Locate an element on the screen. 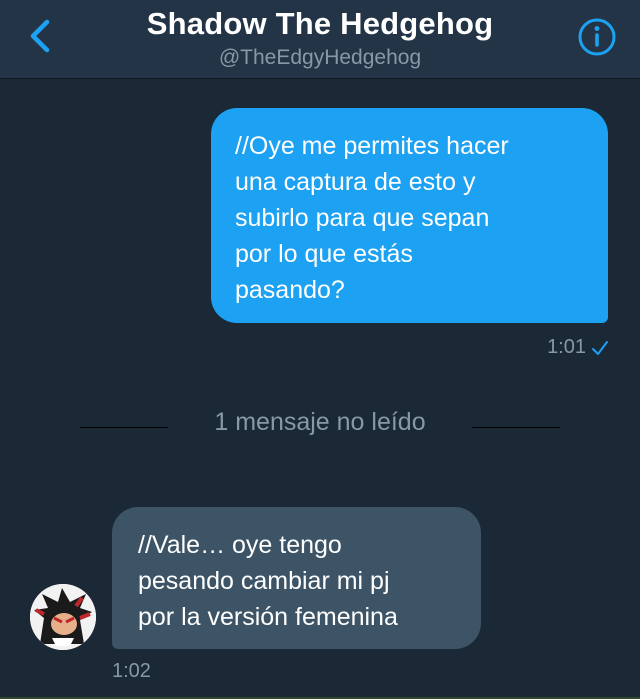  message-timestamp: 1:02 is located at coordinates (131, 671).